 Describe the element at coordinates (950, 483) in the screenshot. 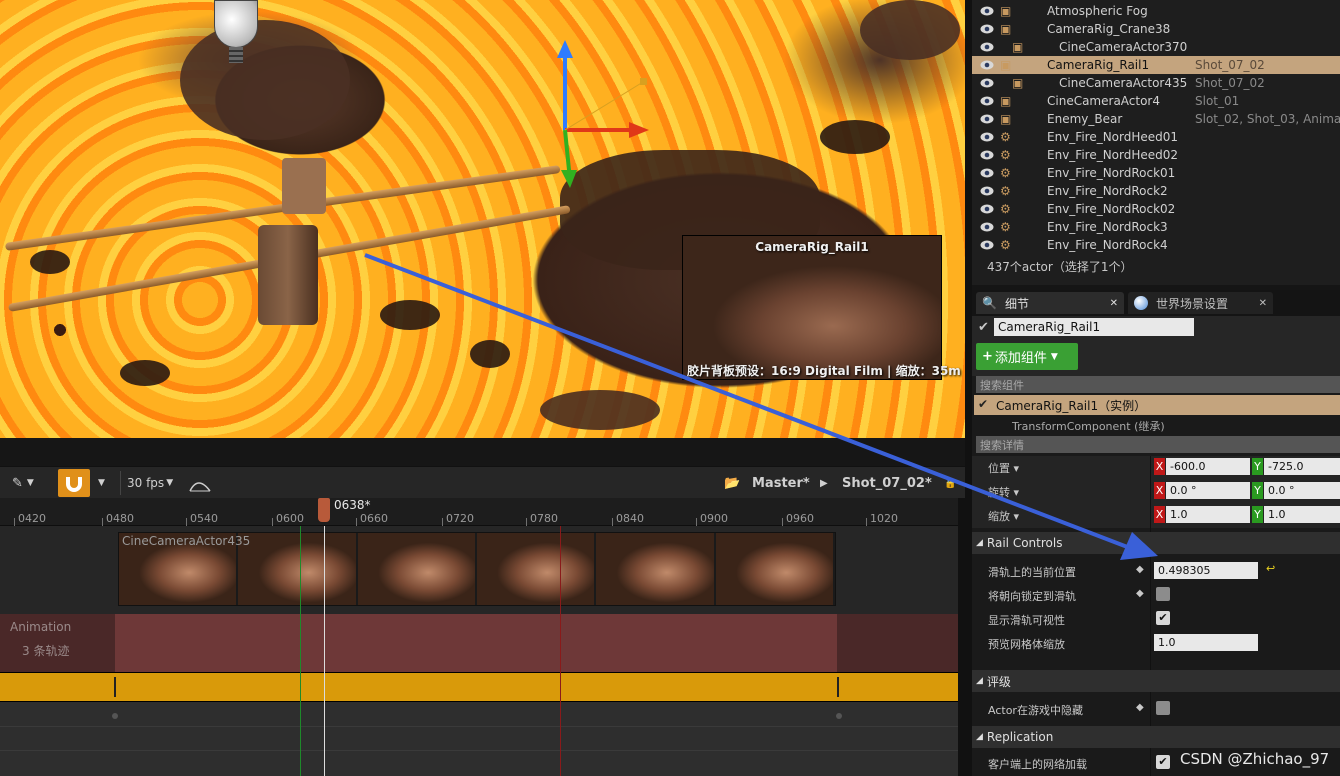

I see `lock-icon: 🔒` at that location.